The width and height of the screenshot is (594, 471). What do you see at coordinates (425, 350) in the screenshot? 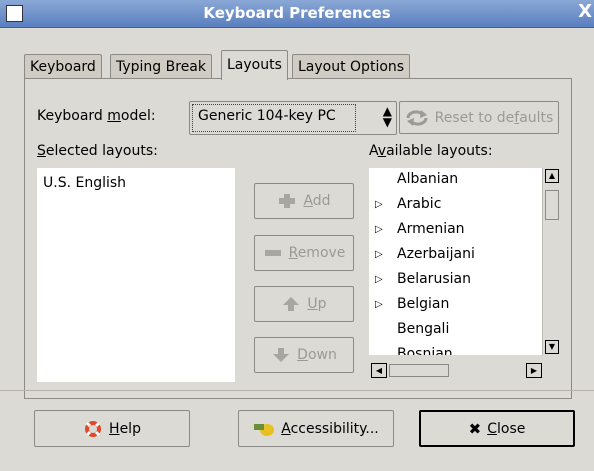
I see `layout-bosnian: Bosnian` at bounding box center [425, 350].